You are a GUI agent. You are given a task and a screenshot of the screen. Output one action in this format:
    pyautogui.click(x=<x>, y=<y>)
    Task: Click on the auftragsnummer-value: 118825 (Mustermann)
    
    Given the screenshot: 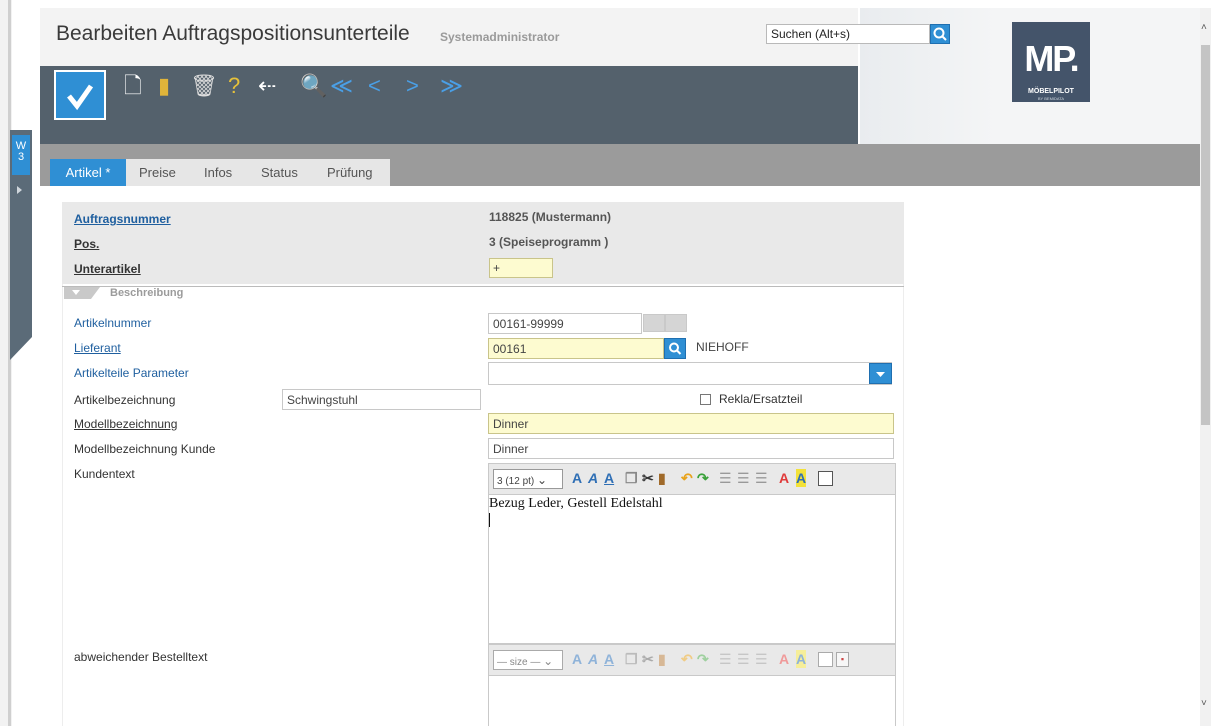 What is the action you would take?
    pyautogui.click(x=550, y=217)
    